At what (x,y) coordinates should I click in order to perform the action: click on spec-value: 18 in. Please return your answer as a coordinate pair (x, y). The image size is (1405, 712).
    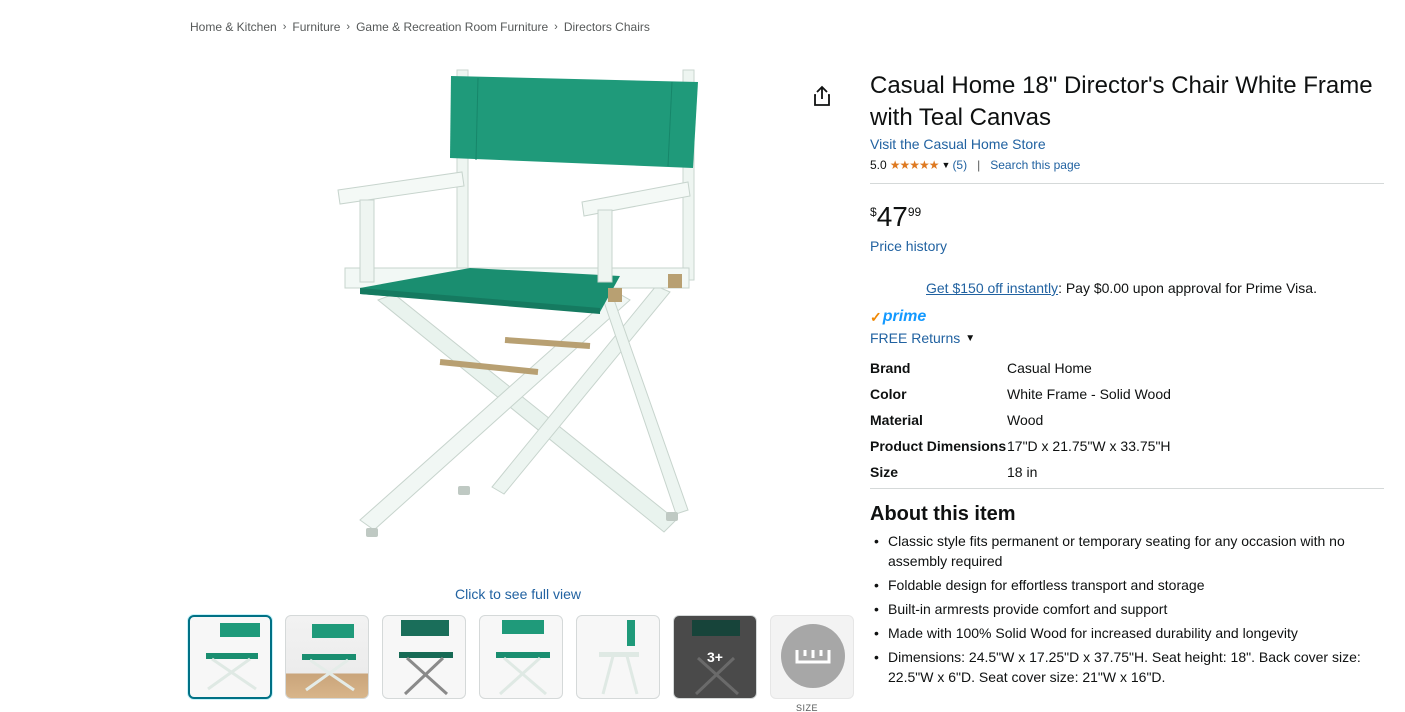
    Looking at the image, I should click on (1022, 472).